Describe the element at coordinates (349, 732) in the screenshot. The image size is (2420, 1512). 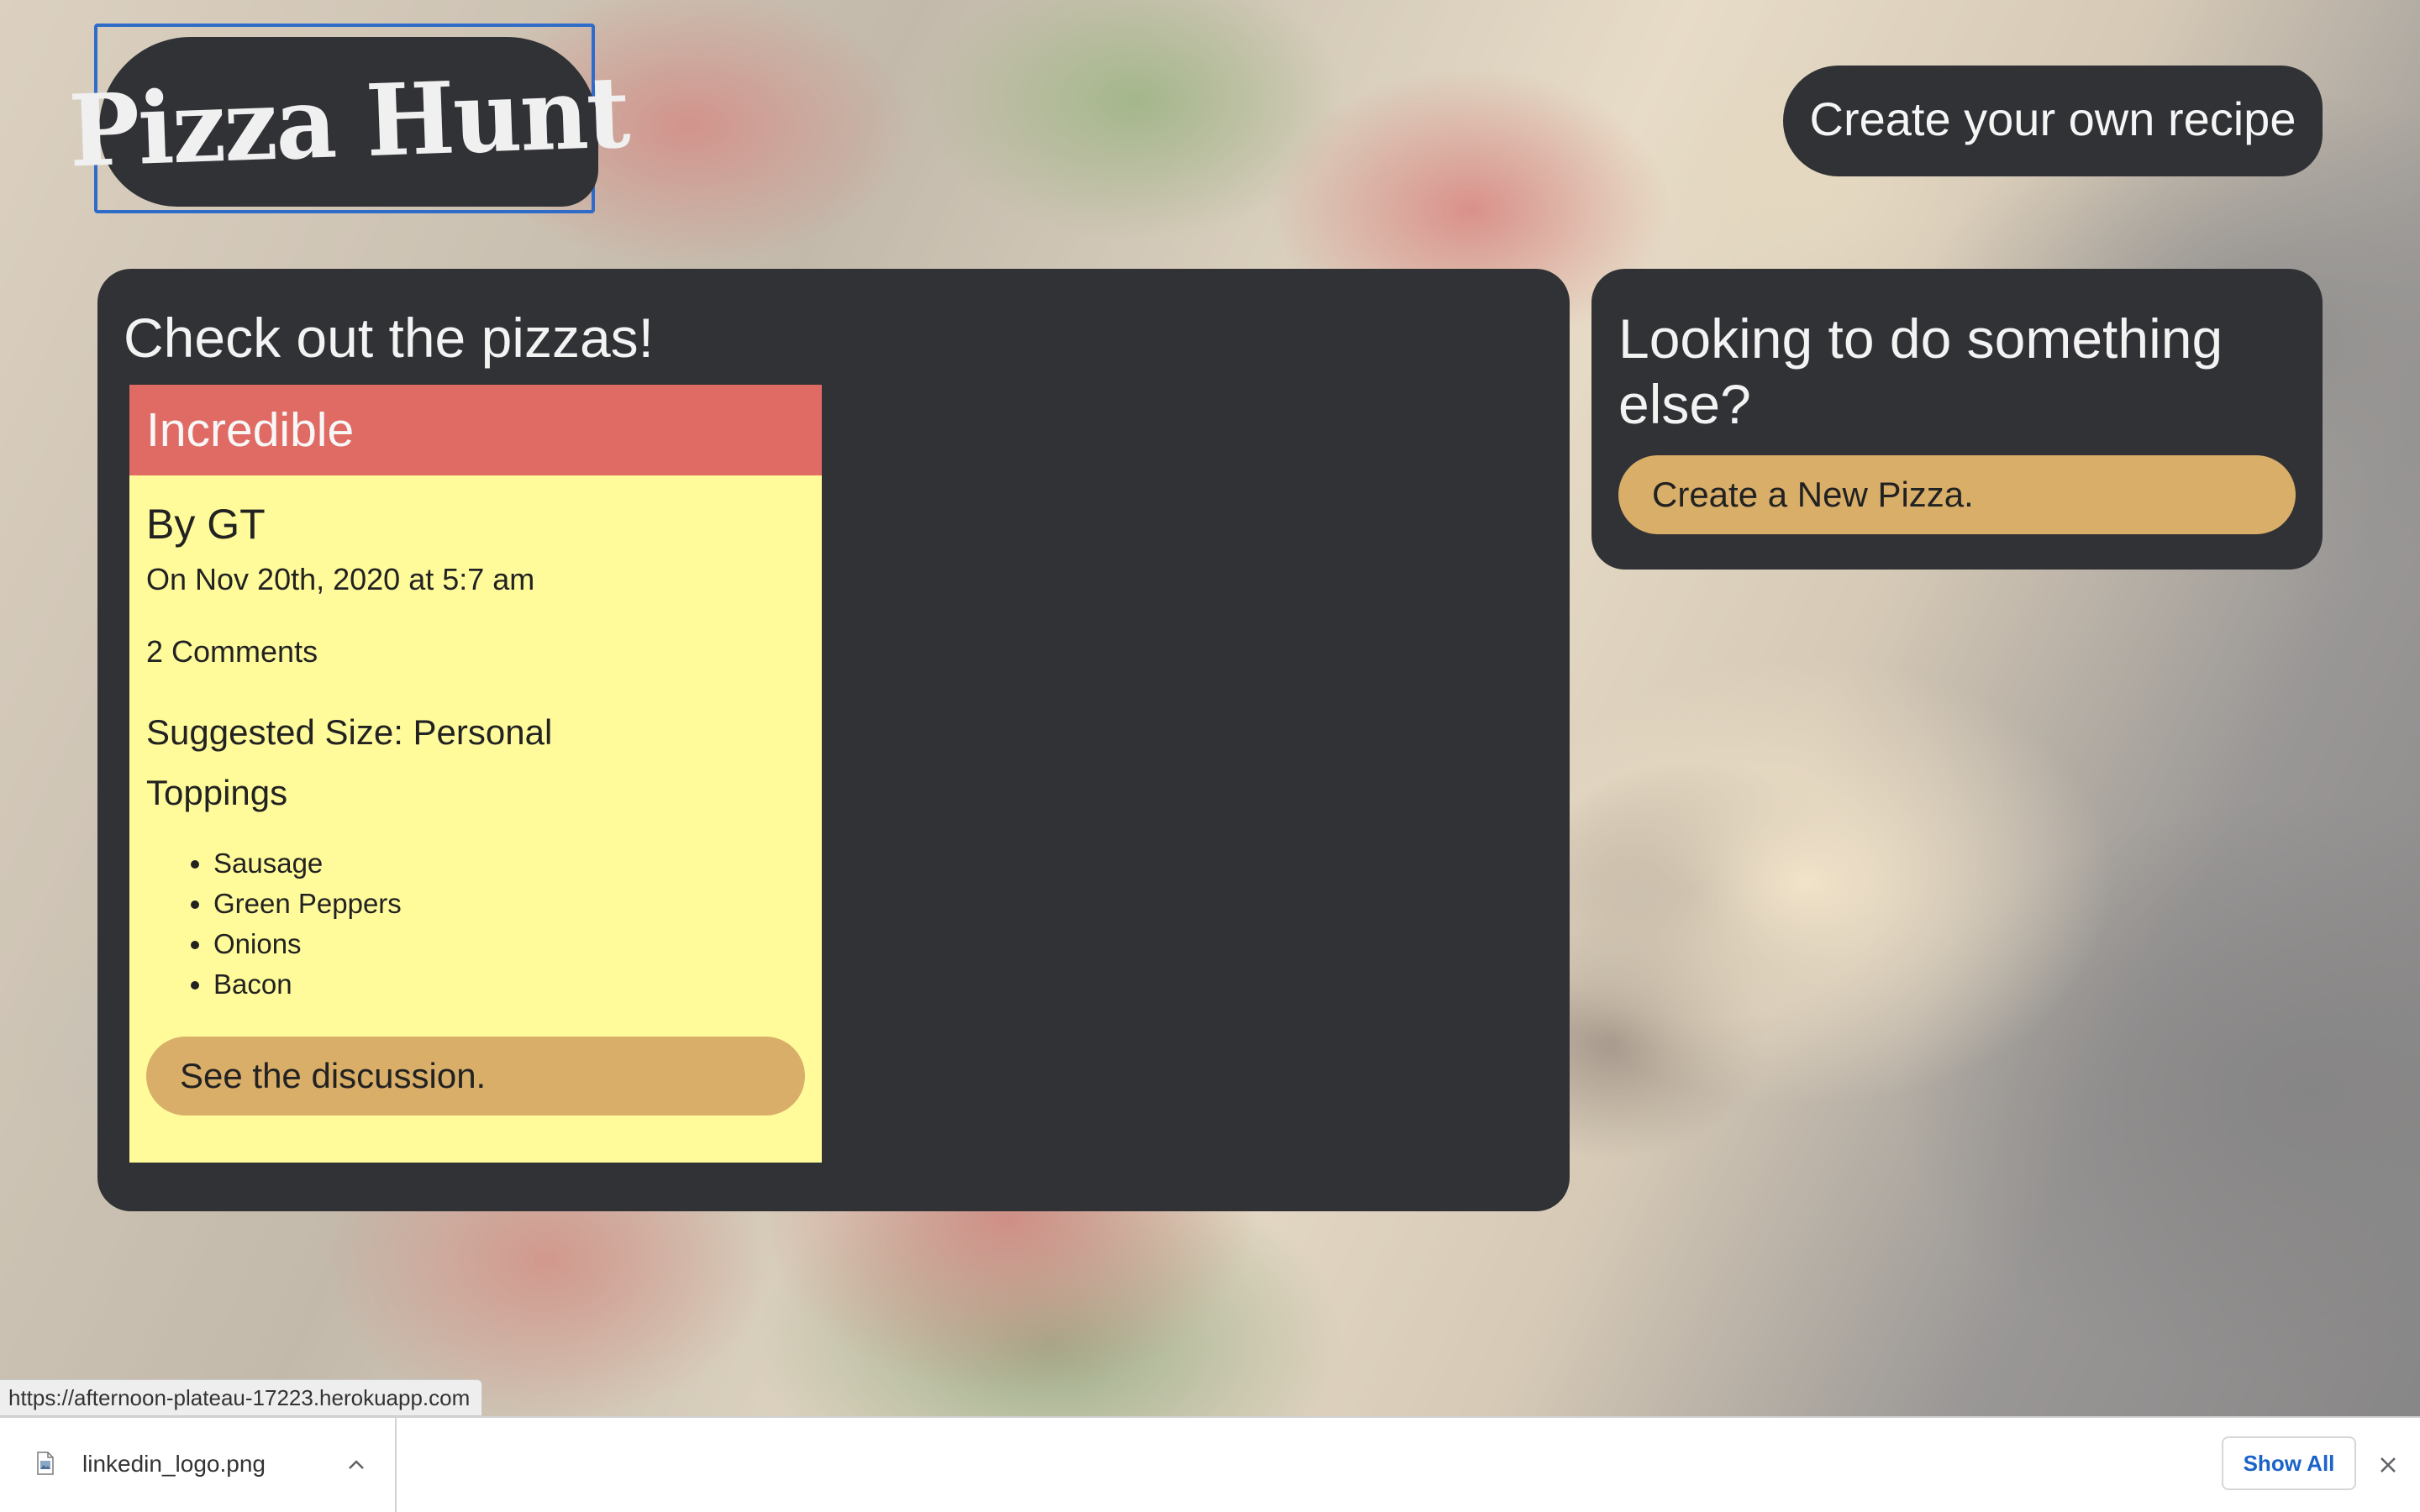
I see `pizza-suggested-size: Suggested Size: Personal` at that location.